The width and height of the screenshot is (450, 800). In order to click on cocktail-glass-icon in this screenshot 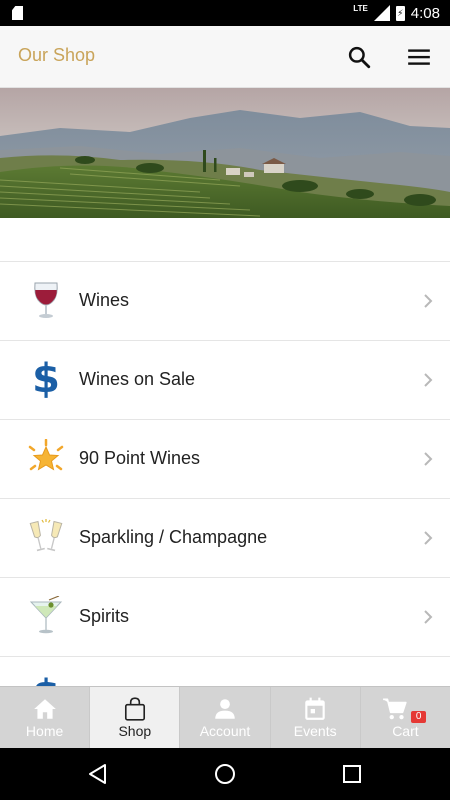, I will do `click(46, 616)`.